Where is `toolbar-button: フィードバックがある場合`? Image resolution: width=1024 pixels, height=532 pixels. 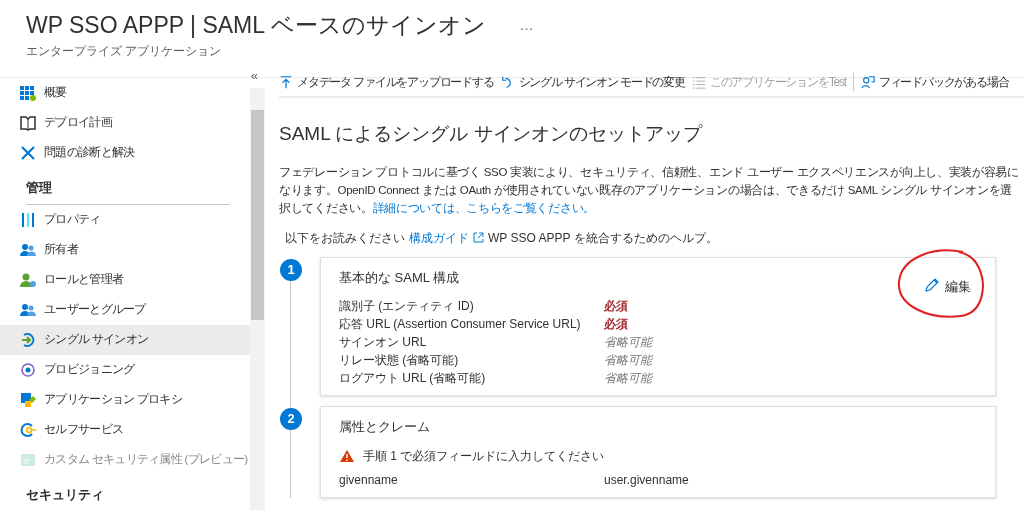
toolbar-button: フィードバックがある場合 is located at coordinates (934, 82).